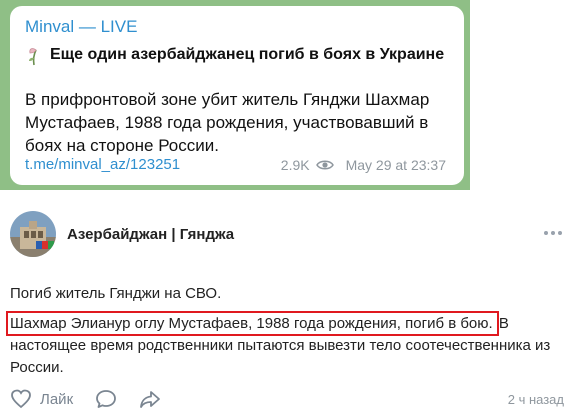  I want to click on message-link: t.me/minval_az/123251, so click(102, 164).